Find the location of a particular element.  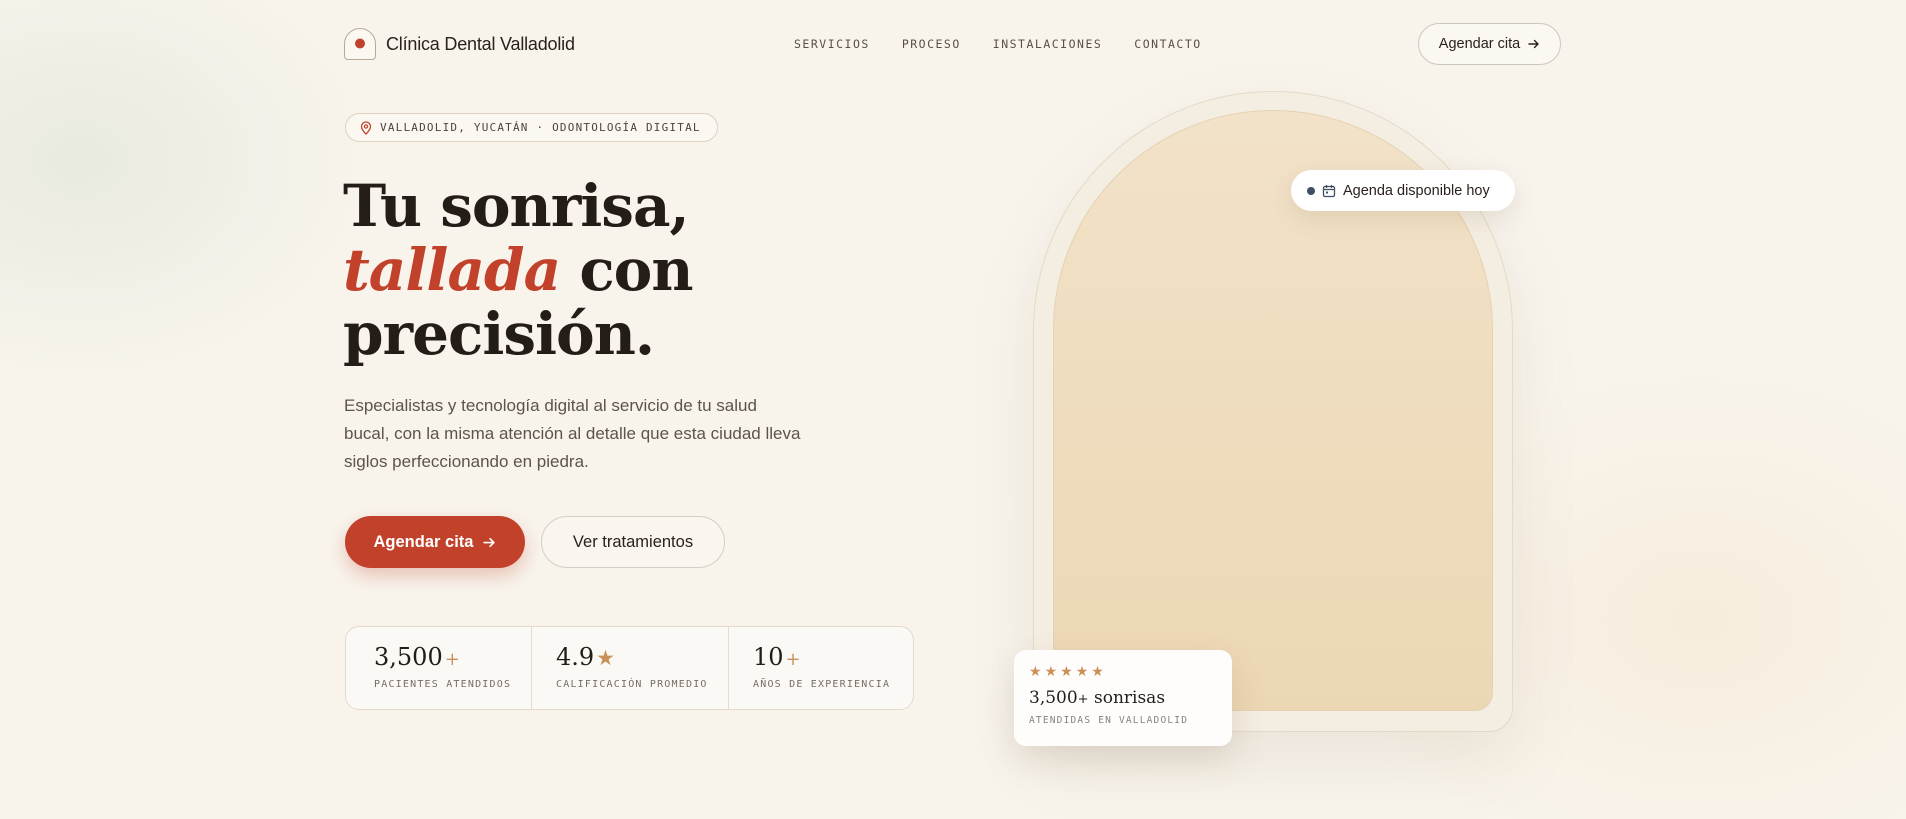

view-treatments-button: Ver tratamientos is located at coordinates (633, 542).